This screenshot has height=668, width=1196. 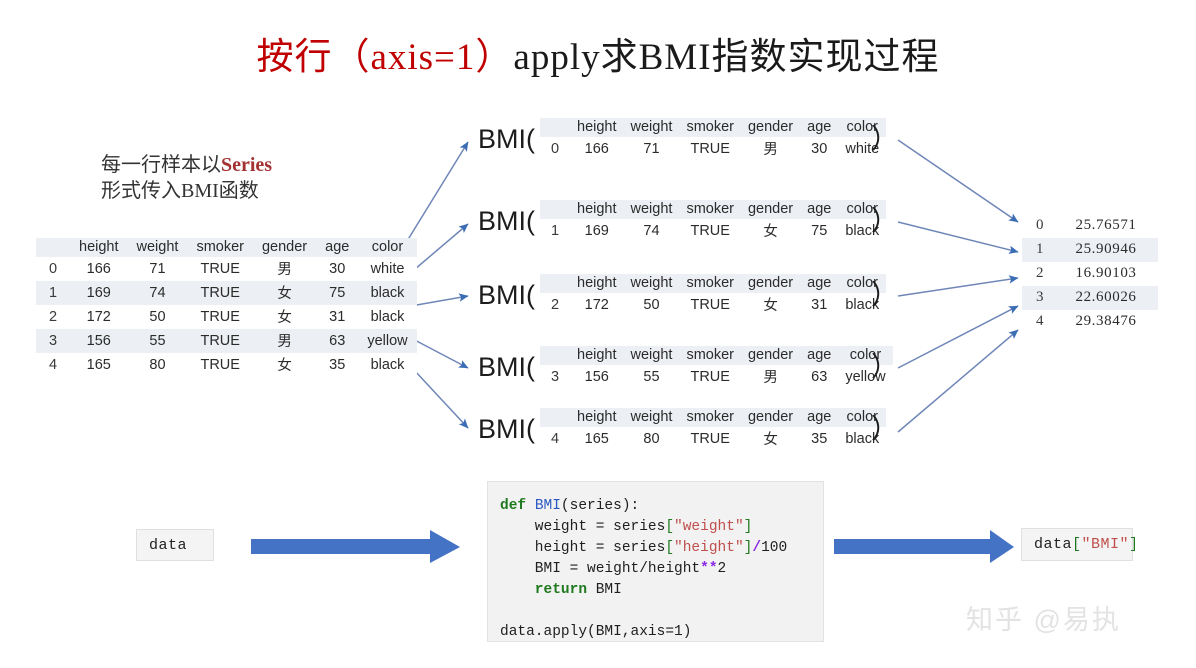 What do you see at coordinates (544, 590) in the screenshot?
I see `code-keyword-return: return` at bounding box center [544, 590].